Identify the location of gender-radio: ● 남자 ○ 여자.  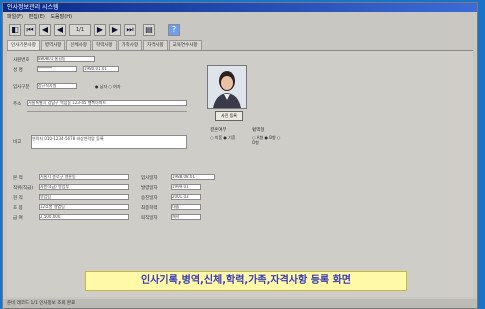
(108, 87).